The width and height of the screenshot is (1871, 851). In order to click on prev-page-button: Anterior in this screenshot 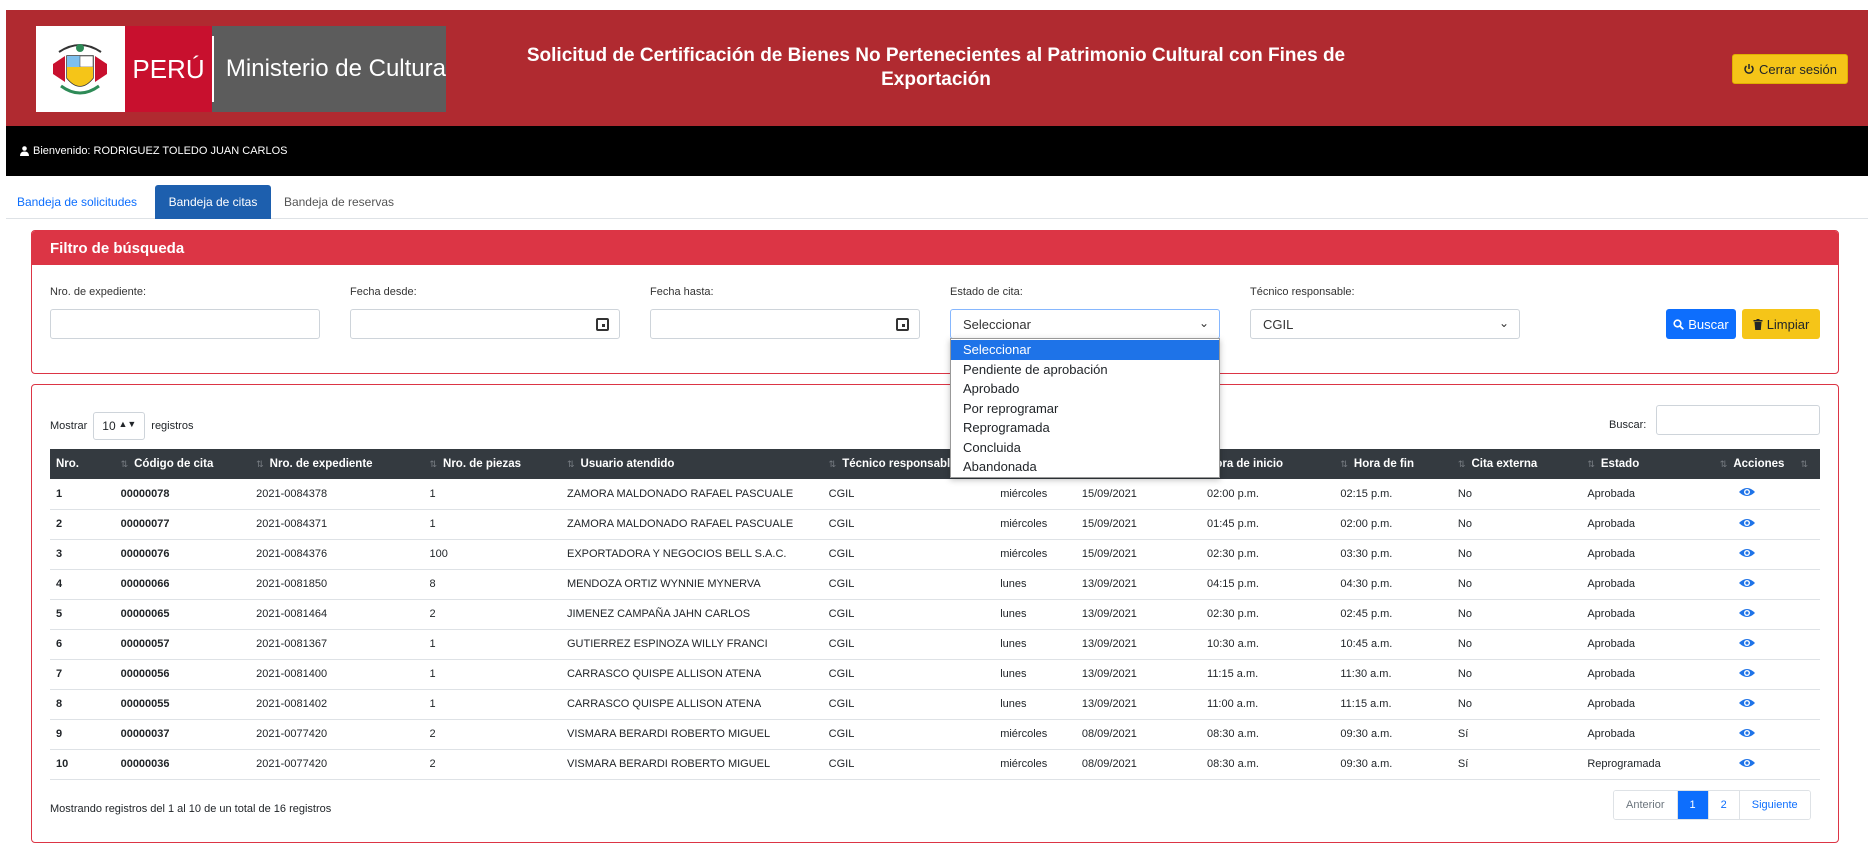, I will do `click(1646, 805)`.